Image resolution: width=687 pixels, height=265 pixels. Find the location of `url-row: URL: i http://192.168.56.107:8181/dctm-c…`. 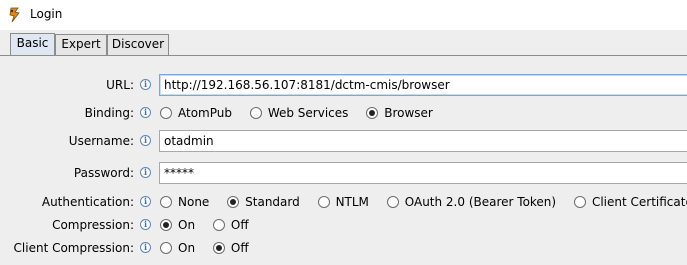

url-row: URL: i http://192.168.56.107:8181/dctm-c… is located at coordinates (343, 85).